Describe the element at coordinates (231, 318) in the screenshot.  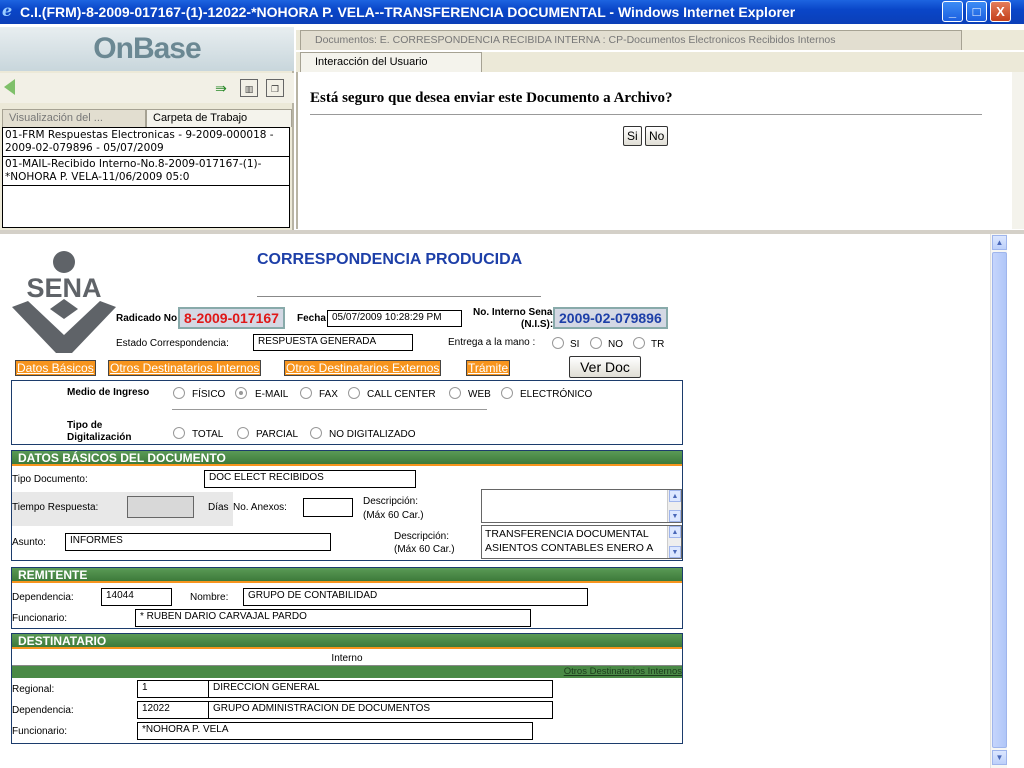
I see `radicado-field: 8-2009-017167` at that location.